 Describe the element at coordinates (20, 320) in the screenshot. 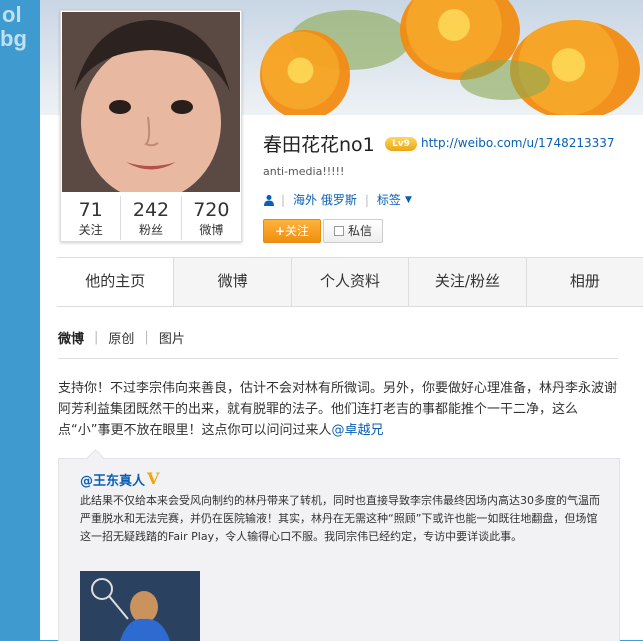

I see `page-background-left: ol bg` at that location.